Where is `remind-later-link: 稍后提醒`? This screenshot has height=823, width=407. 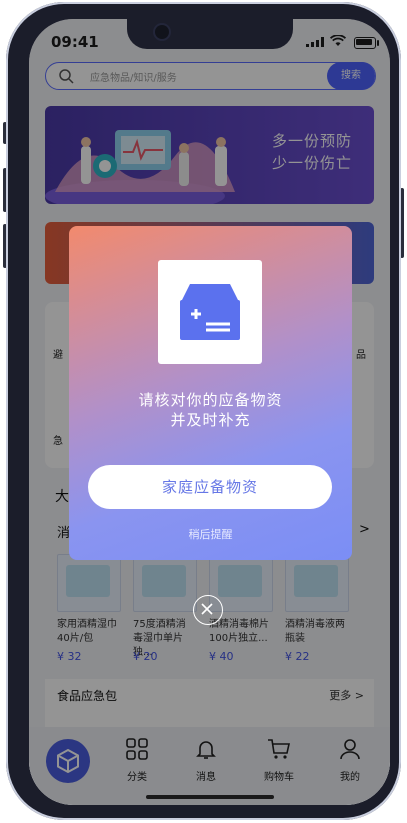 remind-later-link: 稍后提醒 is located at coordinates (210, 534).